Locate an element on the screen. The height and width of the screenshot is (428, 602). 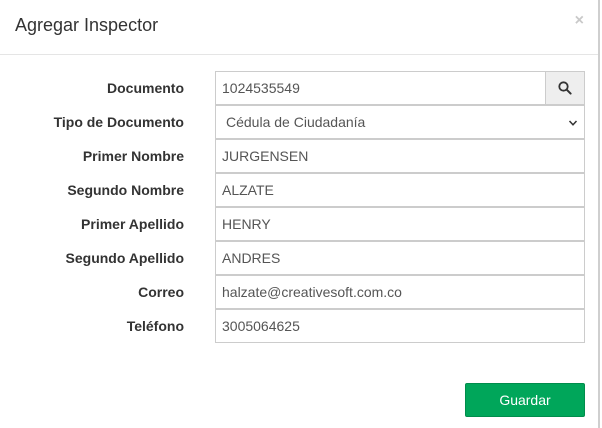
modal-title: Agregar Inspector is located at coordinates (87, 25).